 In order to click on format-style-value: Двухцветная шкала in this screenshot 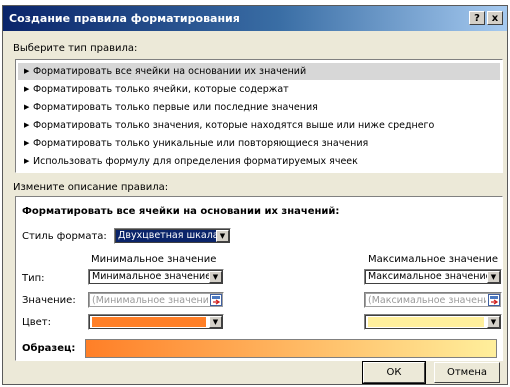, I will do `click(168, 235)`.